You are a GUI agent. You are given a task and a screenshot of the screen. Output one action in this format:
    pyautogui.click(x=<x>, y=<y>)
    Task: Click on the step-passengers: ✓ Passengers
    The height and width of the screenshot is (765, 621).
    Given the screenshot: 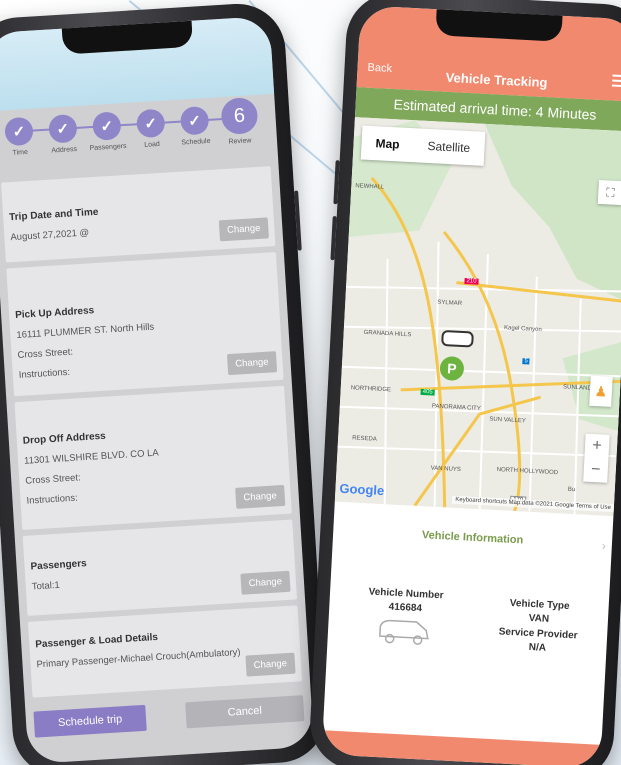 What is the action you would take?
    pyautogui.click(x=108, y=131)
    